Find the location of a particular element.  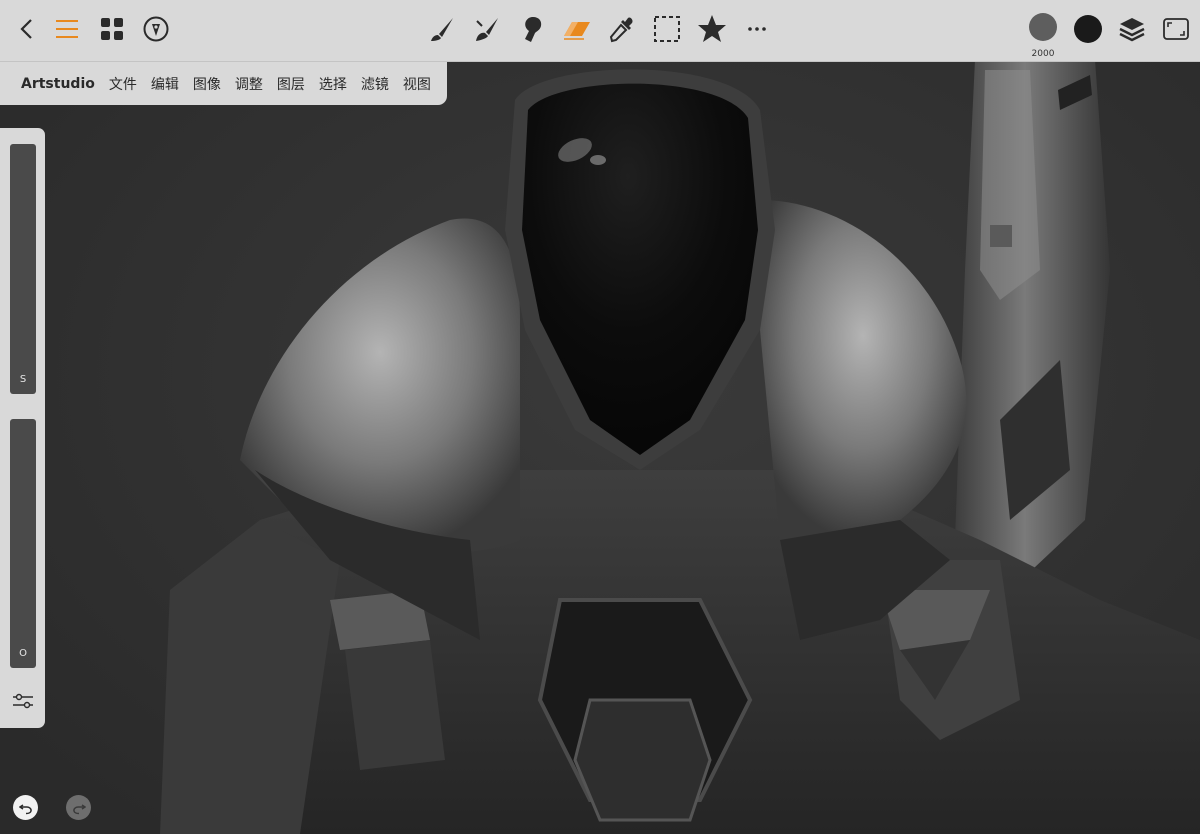

pen-nib-icon is located at coordinates (156, 29).